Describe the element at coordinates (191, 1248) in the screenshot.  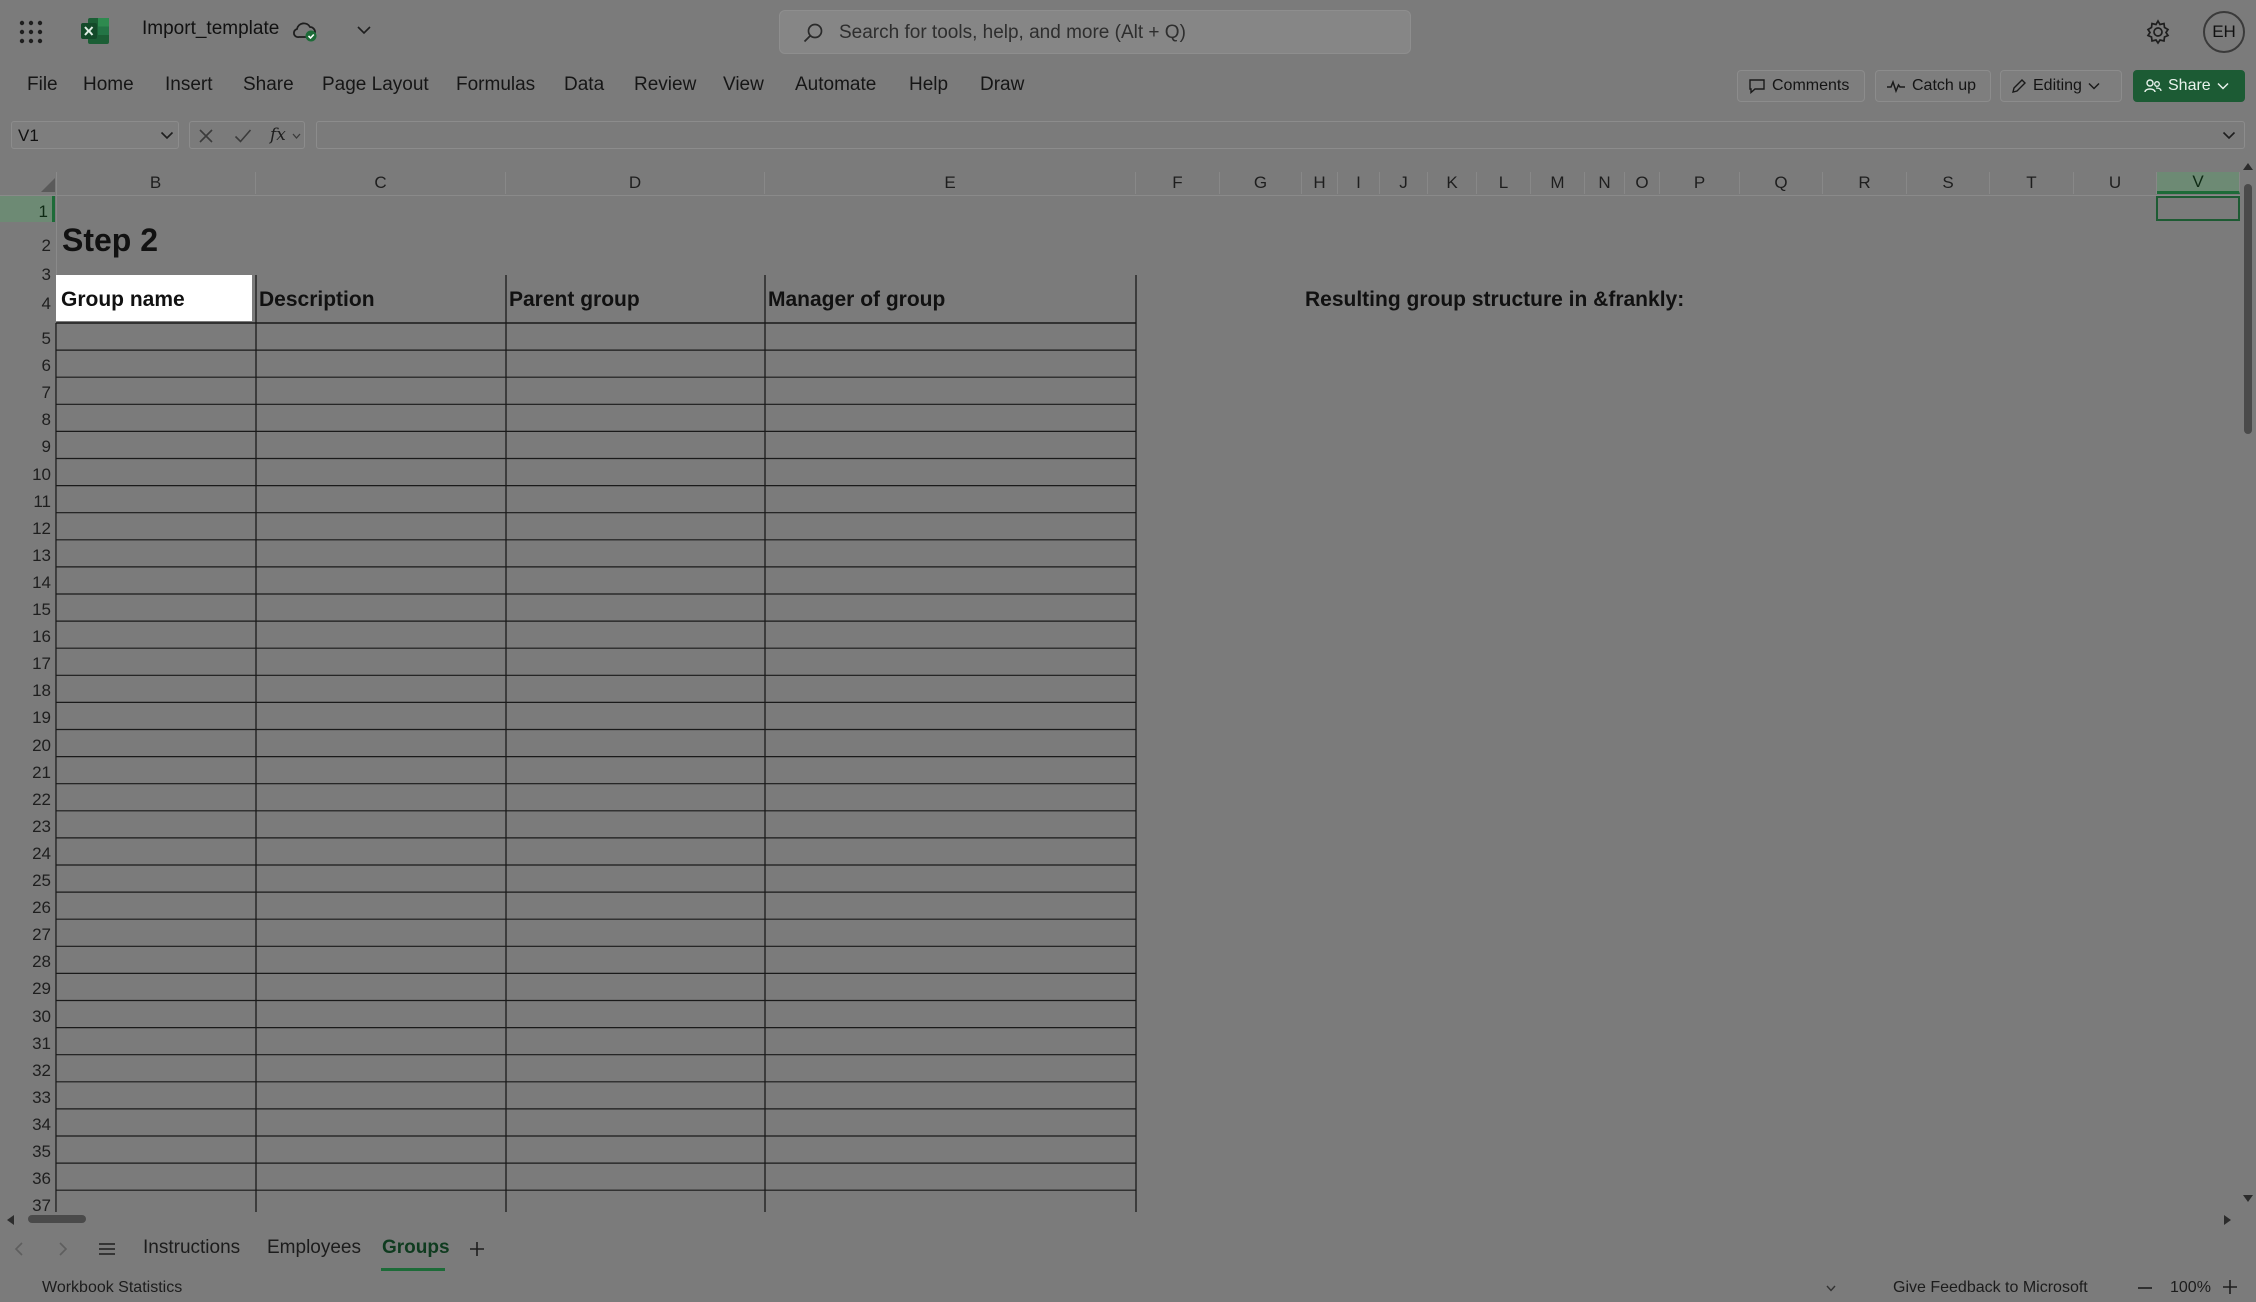
I see `sheet-tab-instructions: Instructions` at that location.